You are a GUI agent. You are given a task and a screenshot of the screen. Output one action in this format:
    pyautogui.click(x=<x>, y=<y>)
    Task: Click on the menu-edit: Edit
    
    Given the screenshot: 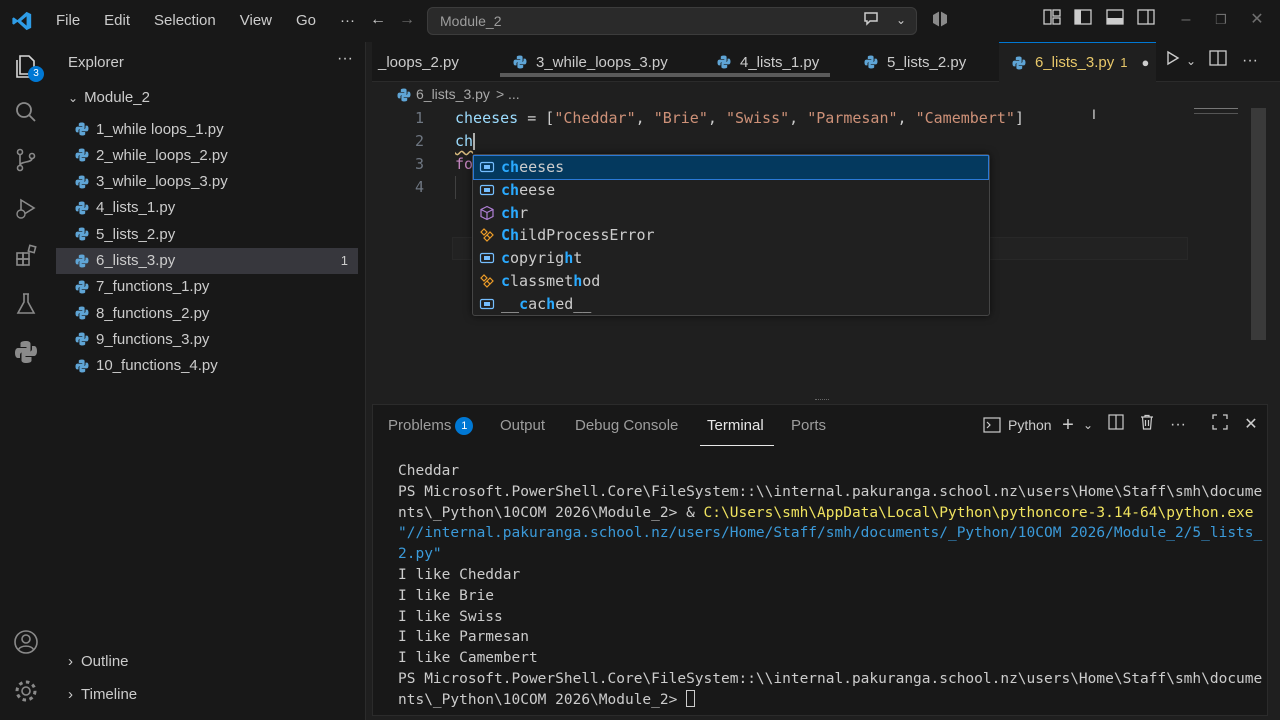 What is the action you would take?
    pyautogui.click(x=117, y=21)
    